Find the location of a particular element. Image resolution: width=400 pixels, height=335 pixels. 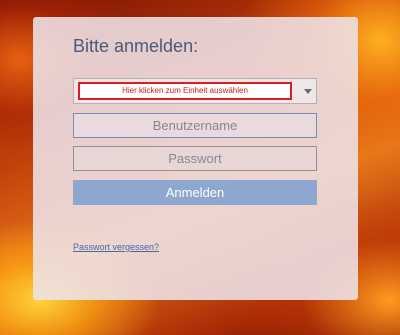

login-title: Bitte anmelden: is located at coordinates (136, 46).